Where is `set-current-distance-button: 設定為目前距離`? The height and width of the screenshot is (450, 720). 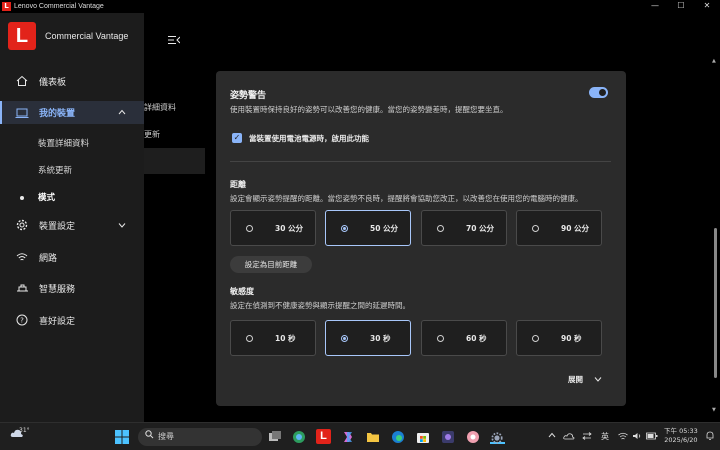
set-current-distance-button: 設定為目前距離 is located at coordinates (271, 264).